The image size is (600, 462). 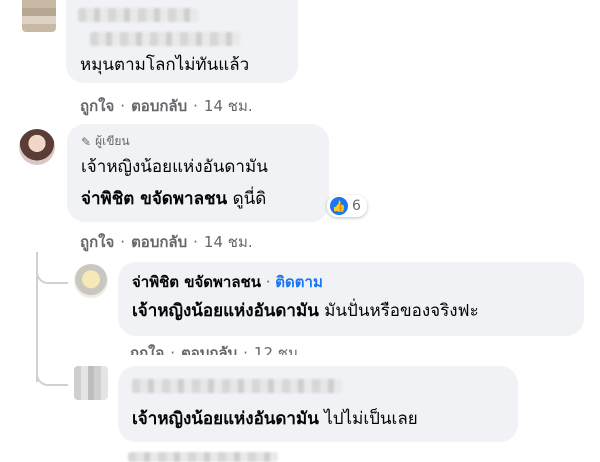 I want to click on reaction-summary: 👍 6, so click(x=347, y=206).